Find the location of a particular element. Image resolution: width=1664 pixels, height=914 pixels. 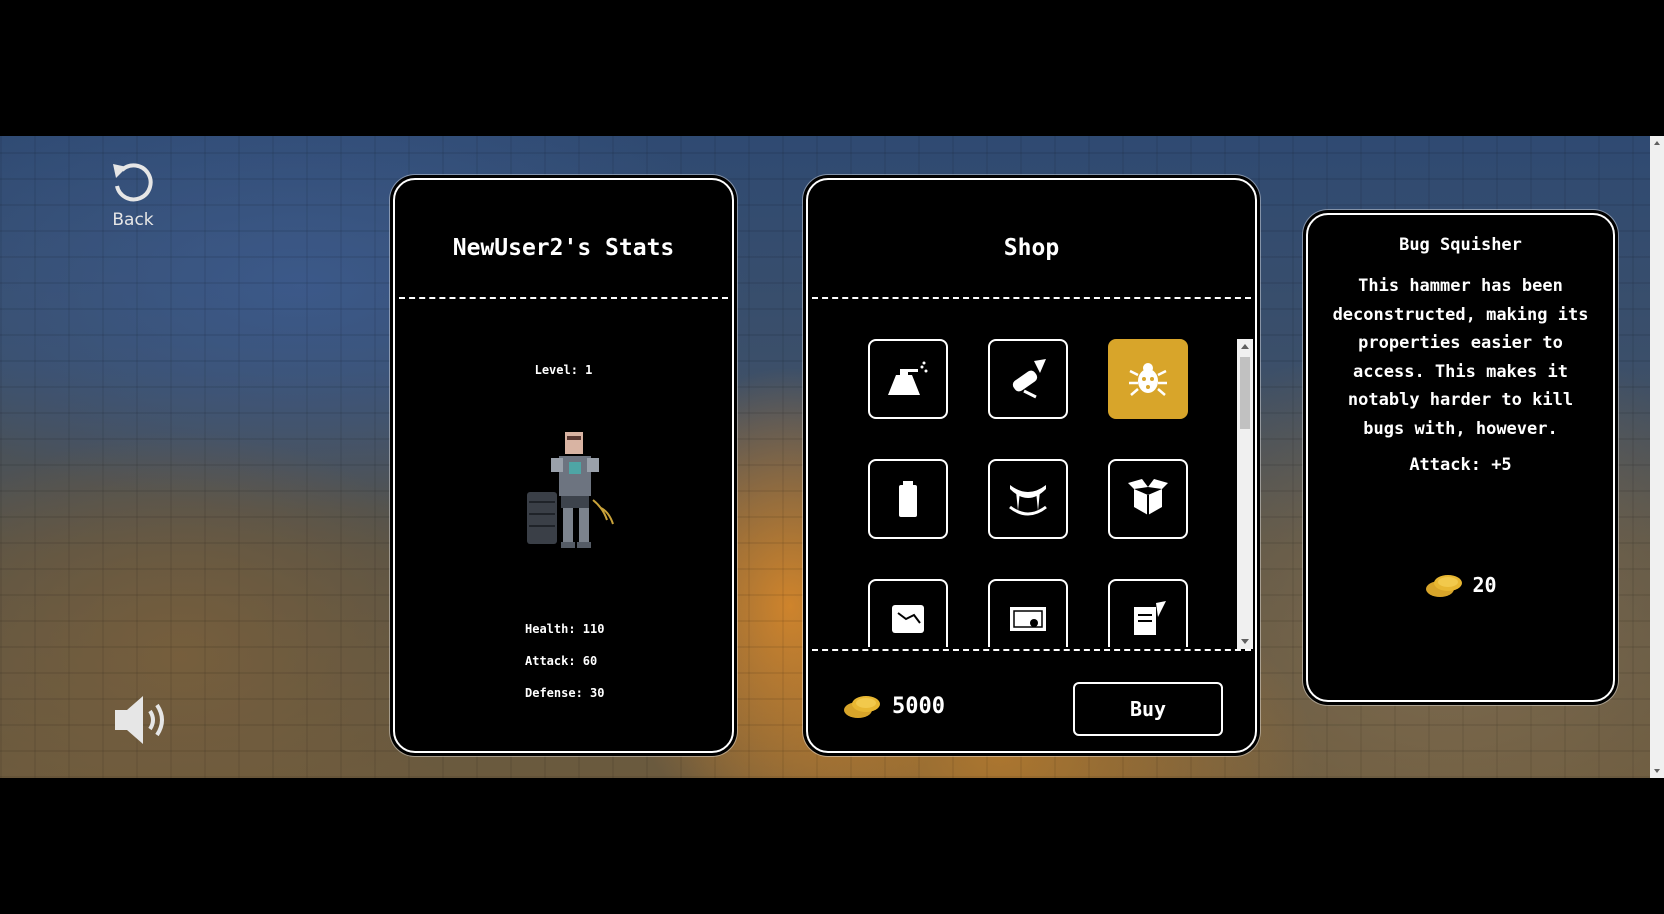

page-scroll-up-icon is located at coordinates (1657, 143).